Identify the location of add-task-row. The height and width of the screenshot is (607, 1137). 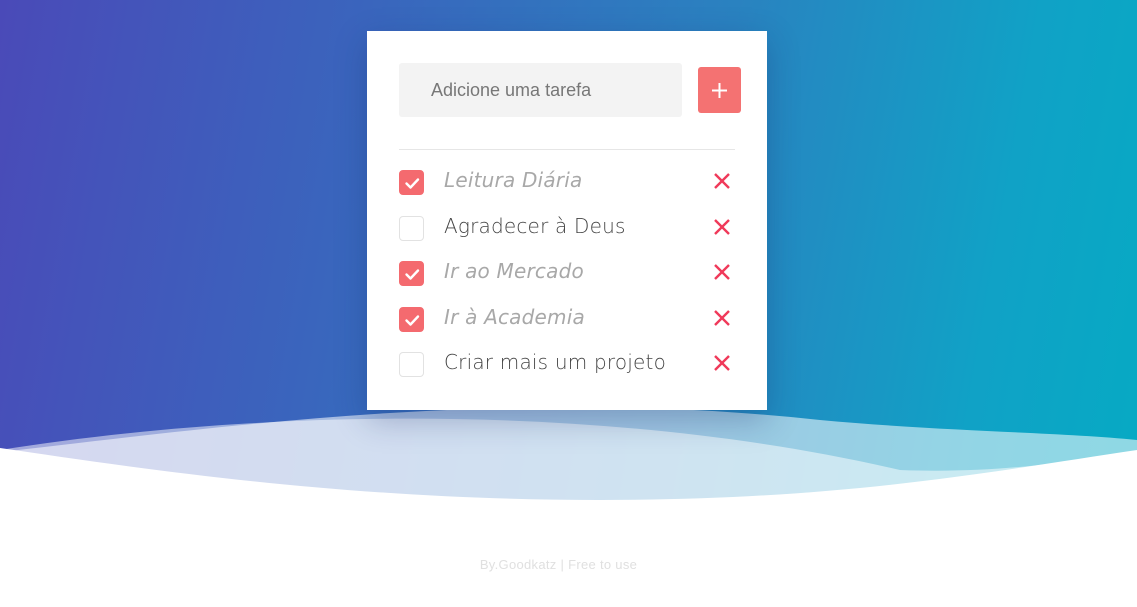
(570, 90).